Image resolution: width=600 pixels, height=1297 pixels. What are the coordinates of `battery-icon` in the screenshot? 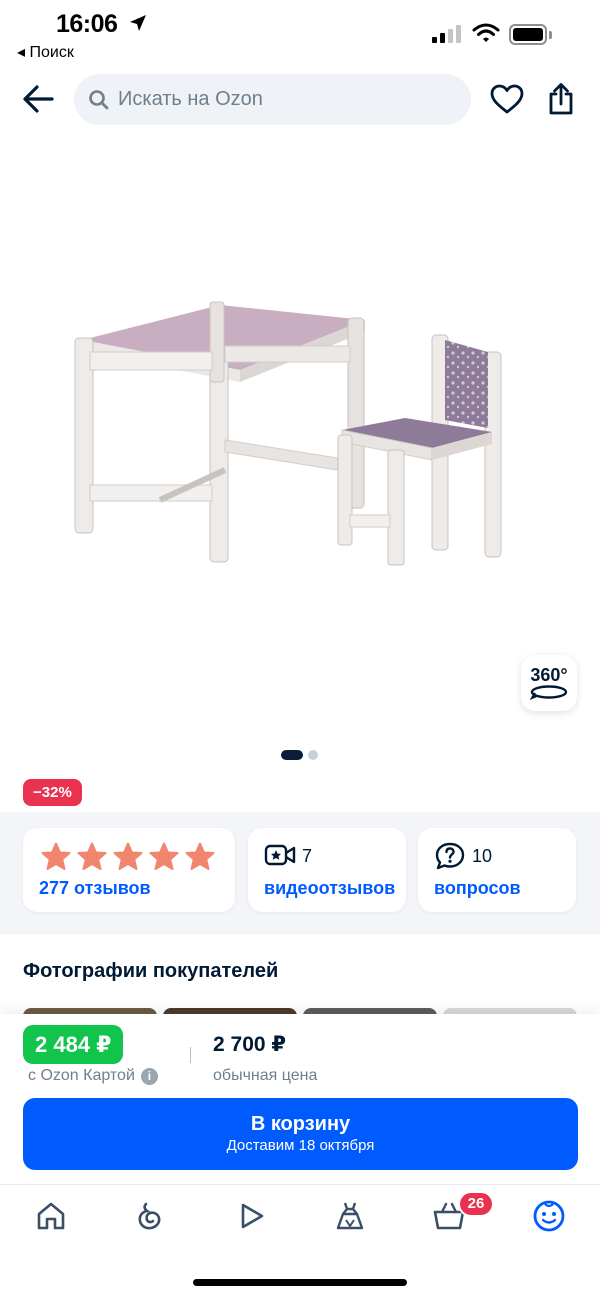 It's located at (528, 34).